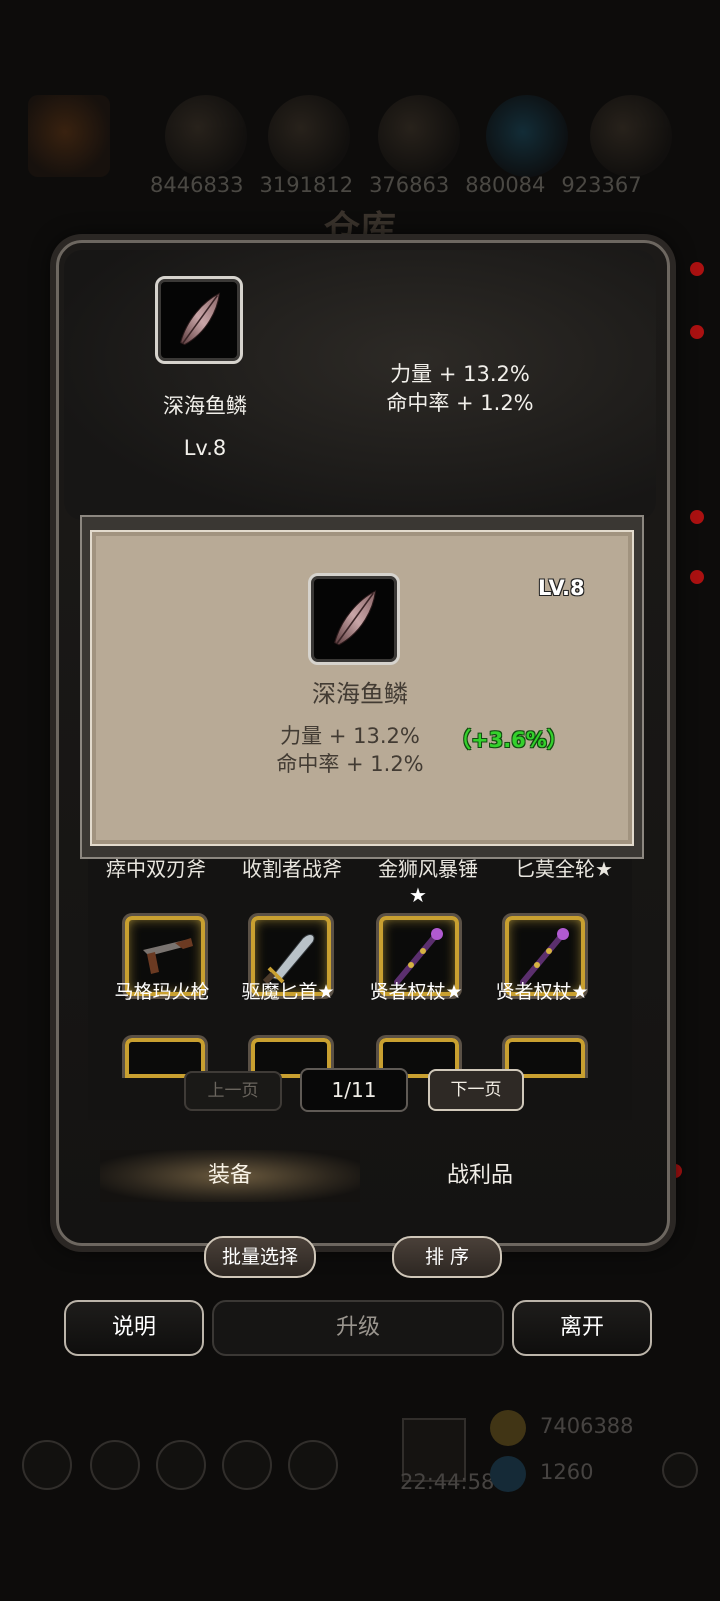 The image size is (720, 1601). What do you see at coordinates (509, 740) in the screenshot?
I see `tooltip-bonus: （+3.6%）` at bounding box center [509, 740].